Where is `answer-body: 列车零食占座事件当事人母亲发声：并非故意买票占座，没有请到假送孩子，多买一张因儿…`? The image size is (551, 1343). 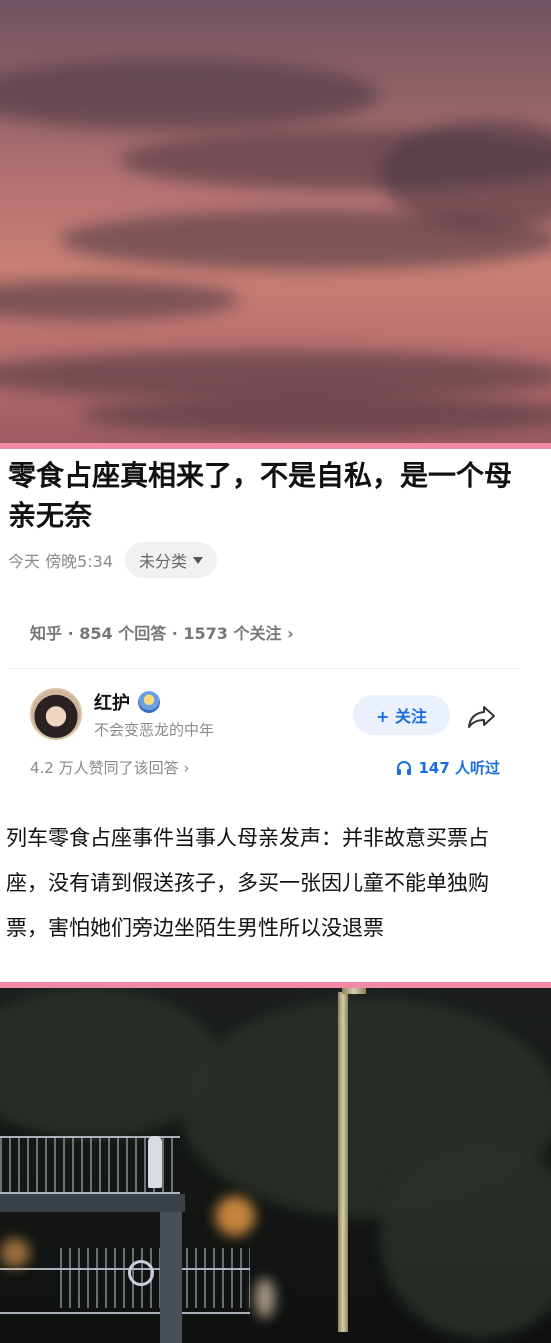 answer-body: 列车零食占座事件当事人母亲发声：并非故意买票占座，没有请到假送孩子，多买一张因儿… is located at coordinates (247, 883).